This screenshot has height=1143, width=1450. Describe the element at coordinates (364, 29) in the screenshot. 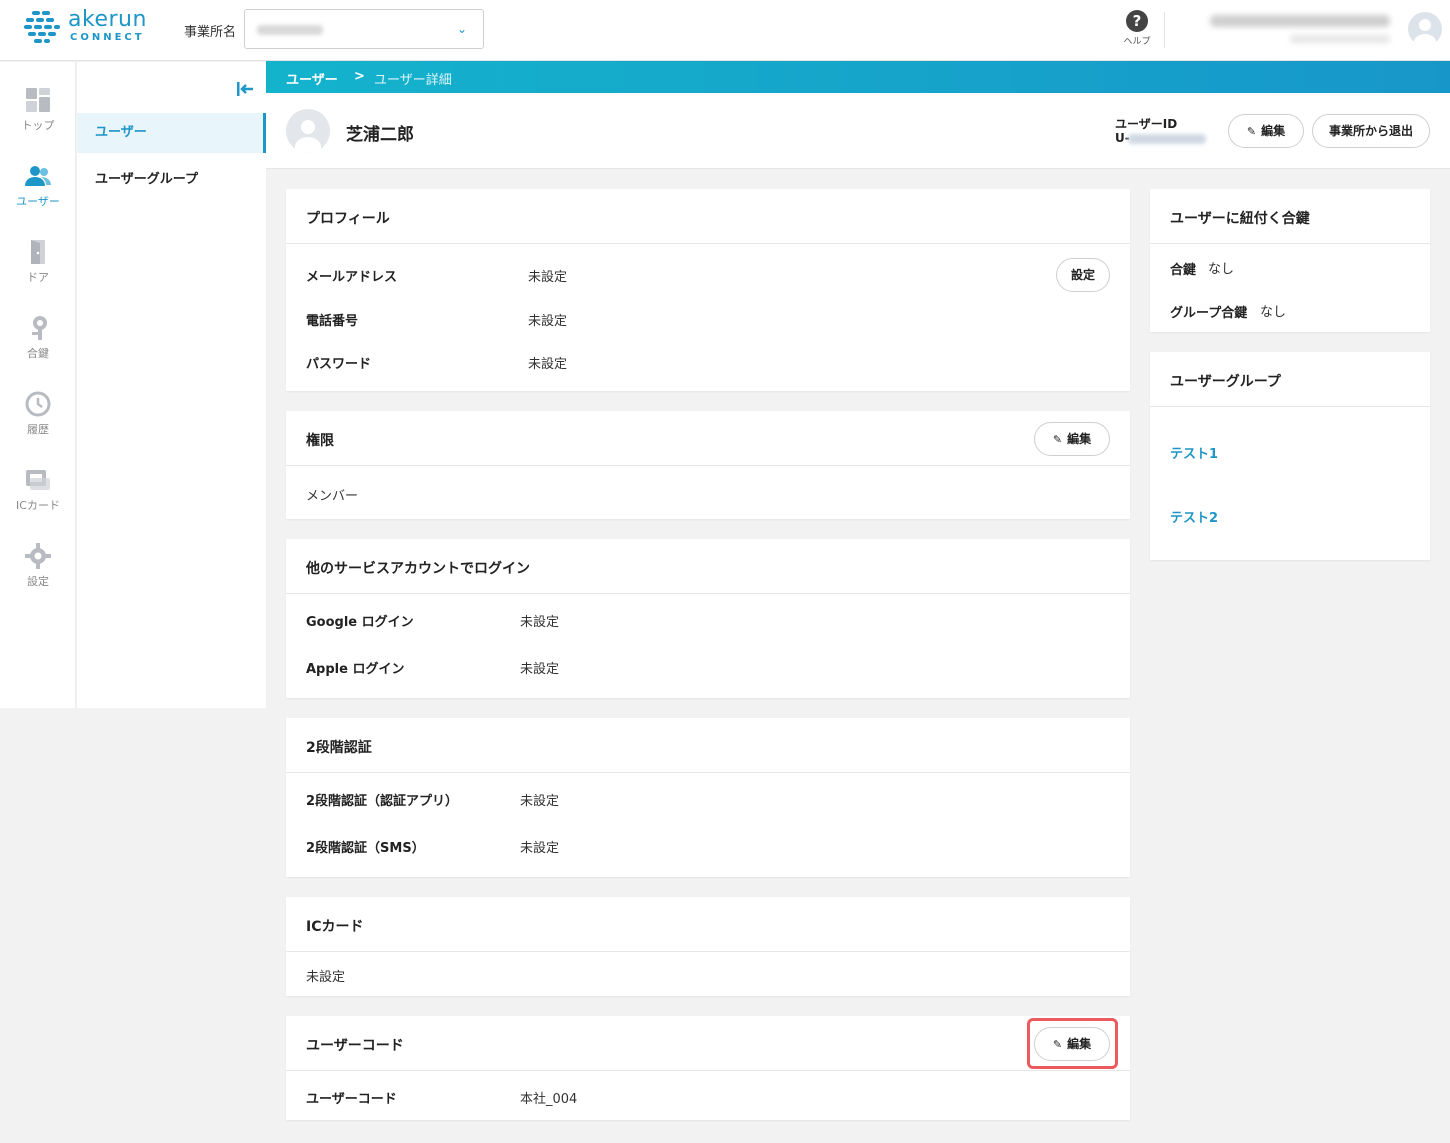

I see `office-select: ⌄` at that location.